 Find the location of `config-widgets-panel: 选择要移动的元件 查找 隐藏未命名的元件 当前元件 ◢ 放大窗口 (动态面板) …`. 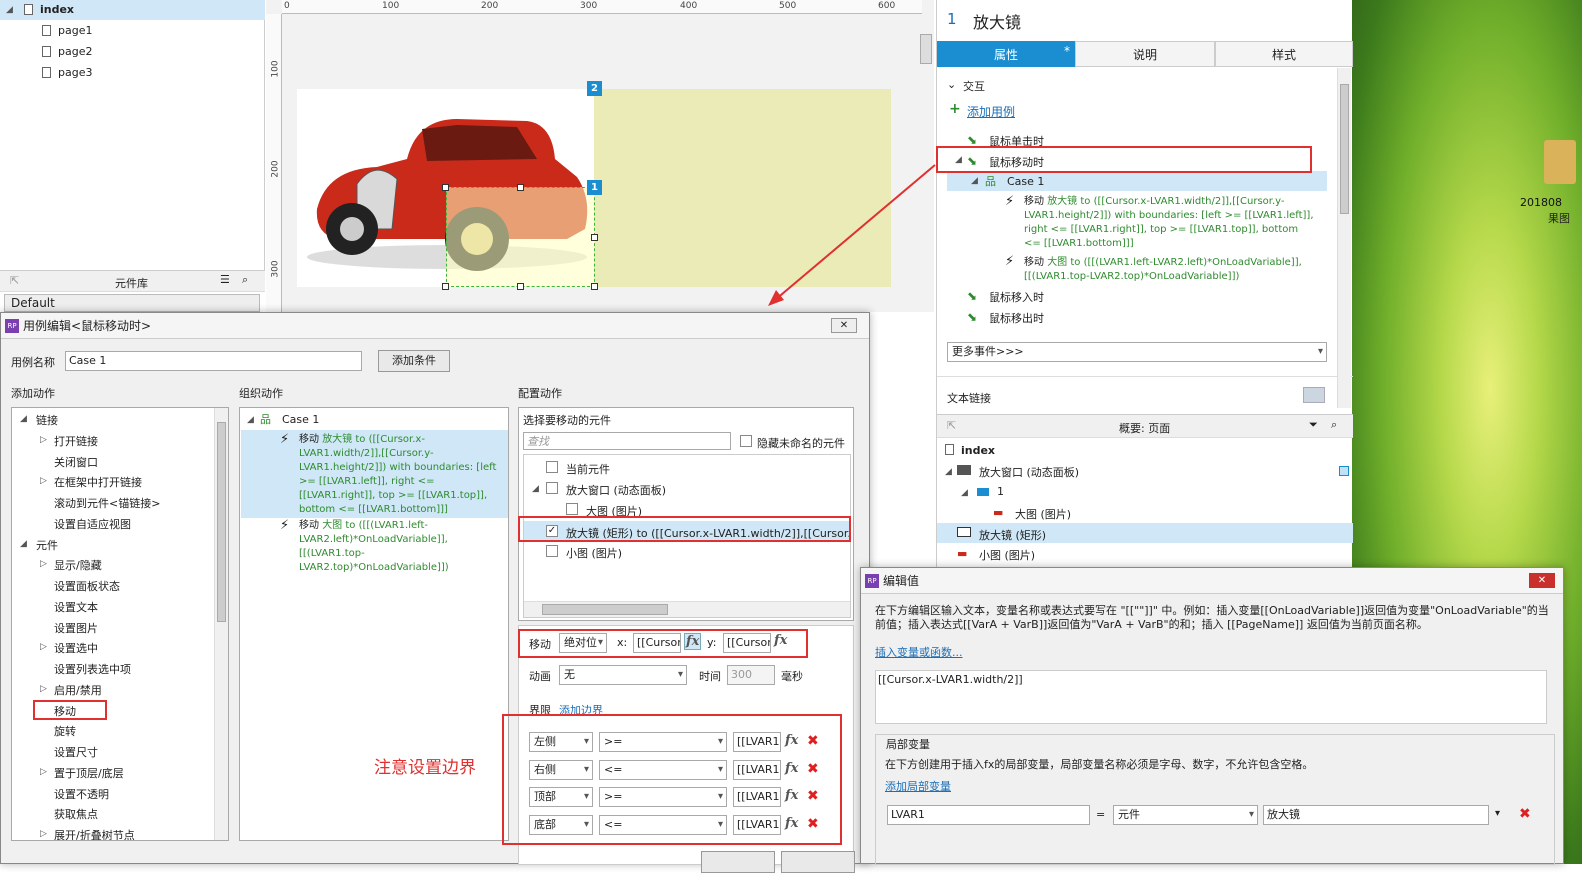

config-widgets-panel: 选择要移动的元件 查找 隐藏未命名的元件 当前元件 ◢ 放大窗口 (动态面板) … is located at coordinates (686, 514).